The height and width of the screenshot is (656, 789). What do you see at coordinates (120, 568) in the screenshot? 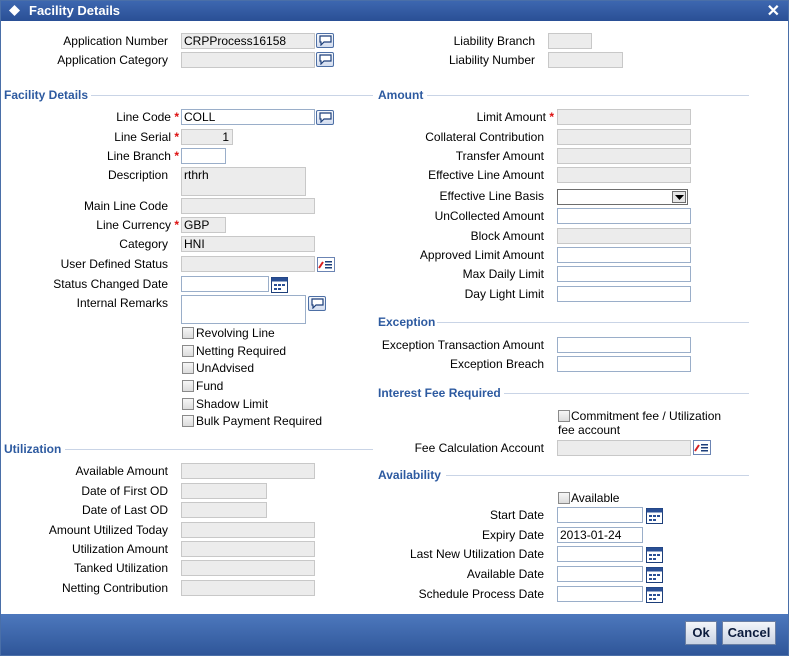
I see `tanked-utilization-label: Tanked Utilization` at bounding box center [120, 568].